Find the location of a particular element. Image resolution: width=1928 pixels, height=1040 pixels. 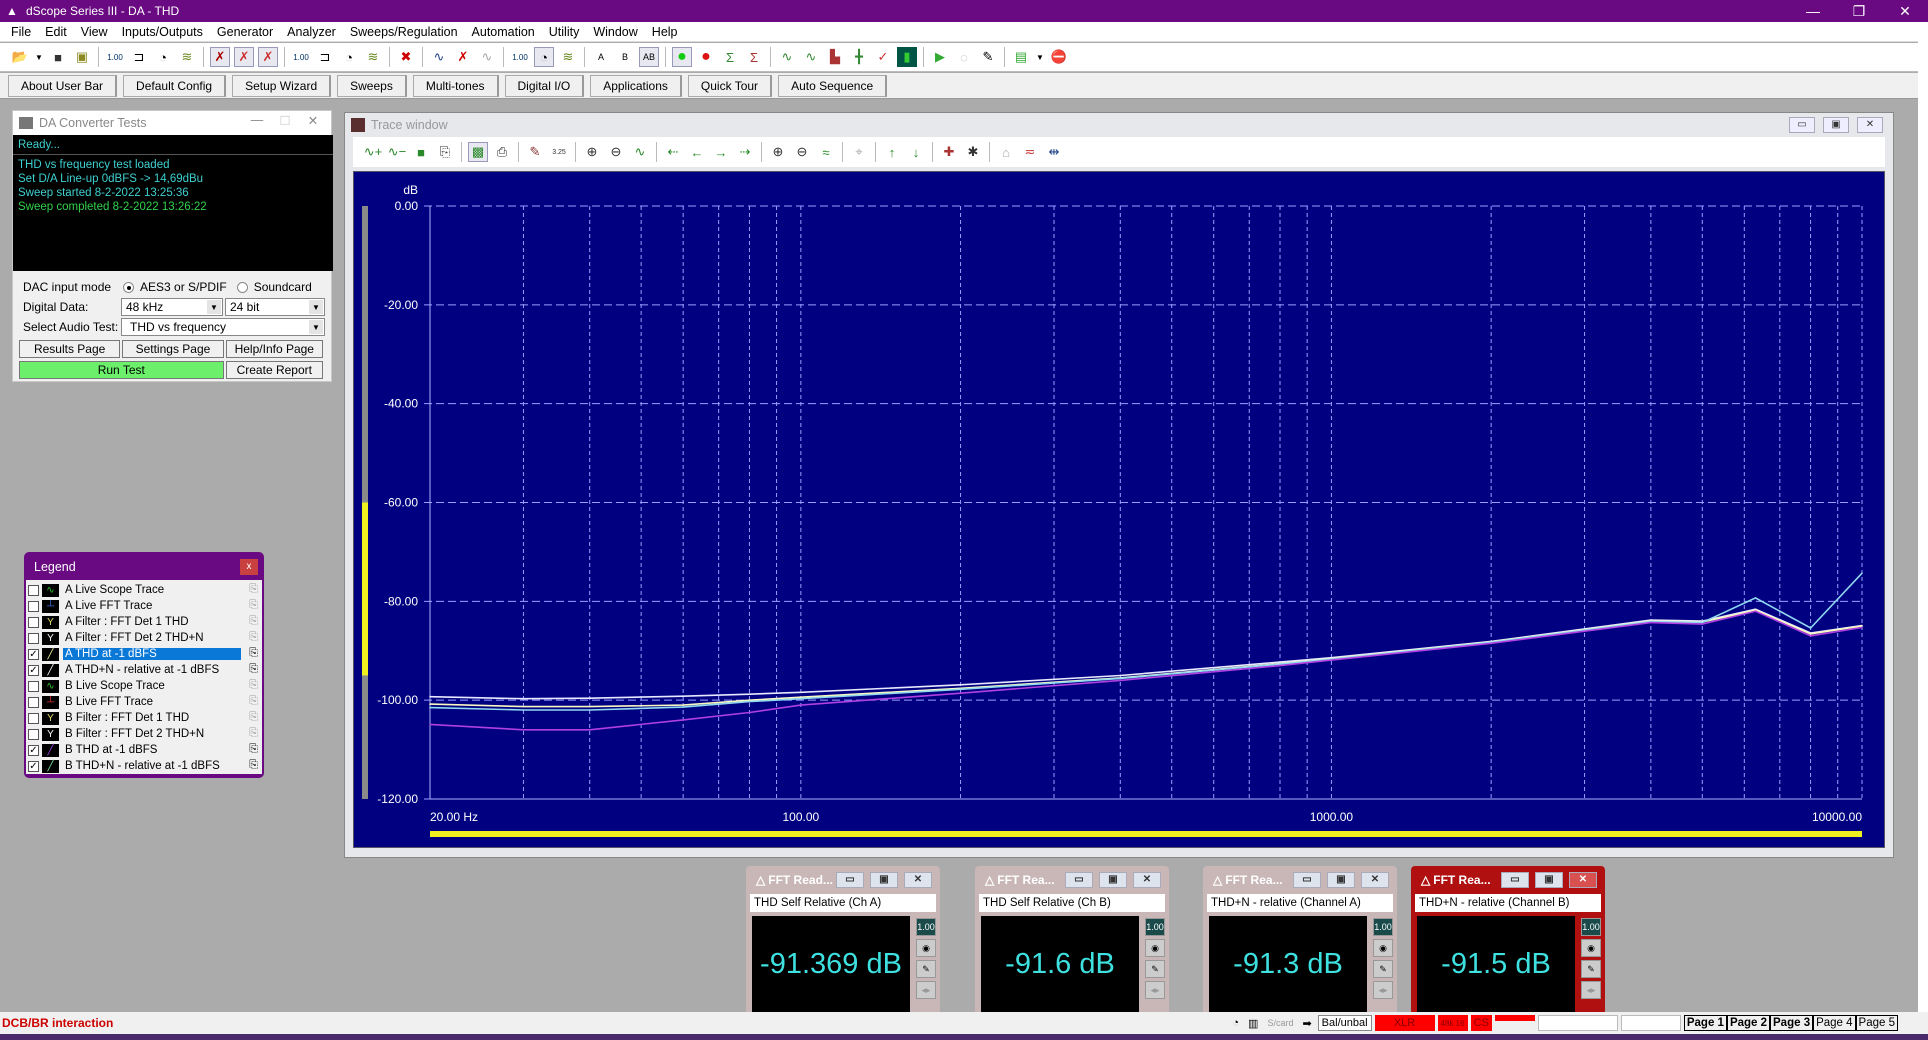

zoom-out-x-icon: ⊖ is located at coordinates (616, 152).